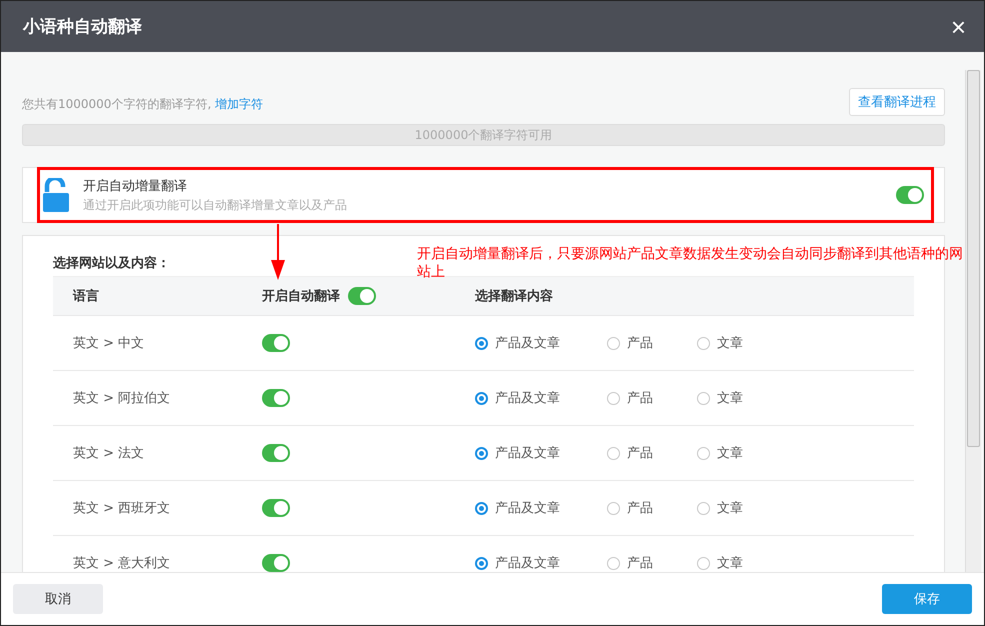 This screenshot has height=626, width=985. Describe the element at coordinates (143, 104) in the screenshot. I see `quota-text: 您共有1000000个字符的翻译字符, 增加字符` at that location.